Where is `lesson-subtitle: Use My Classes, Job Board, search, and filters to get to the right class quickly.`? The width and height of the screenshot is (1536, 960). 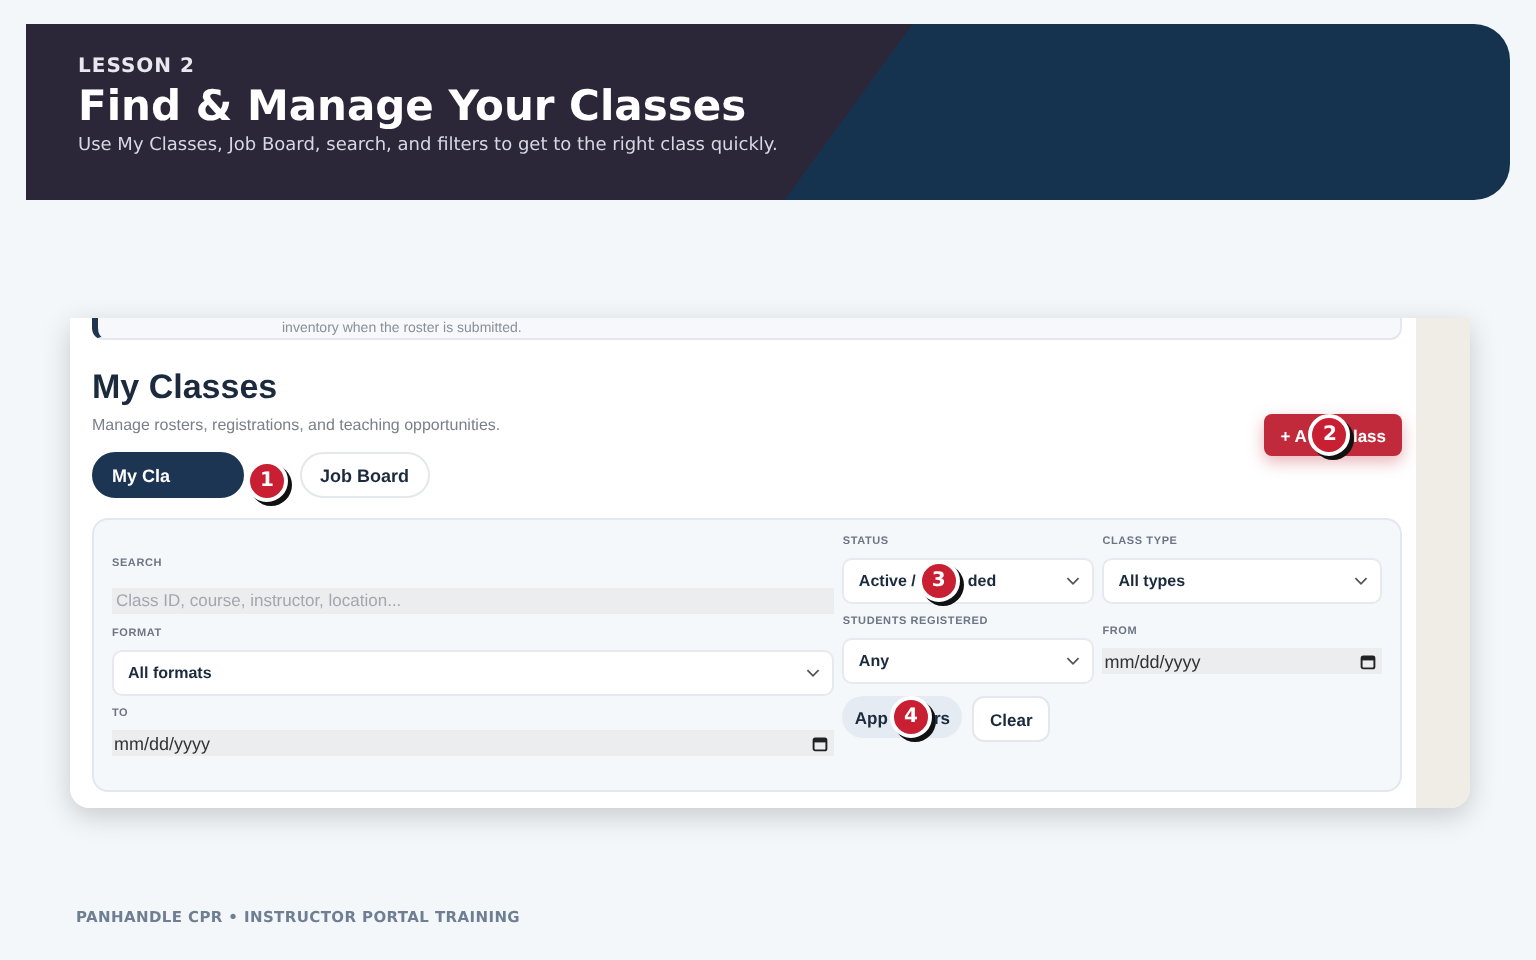
lesson-subtitle: Use My Classes, Job Board, search, and filters to get to the right class quickly. is located at coordinates (429, 146).